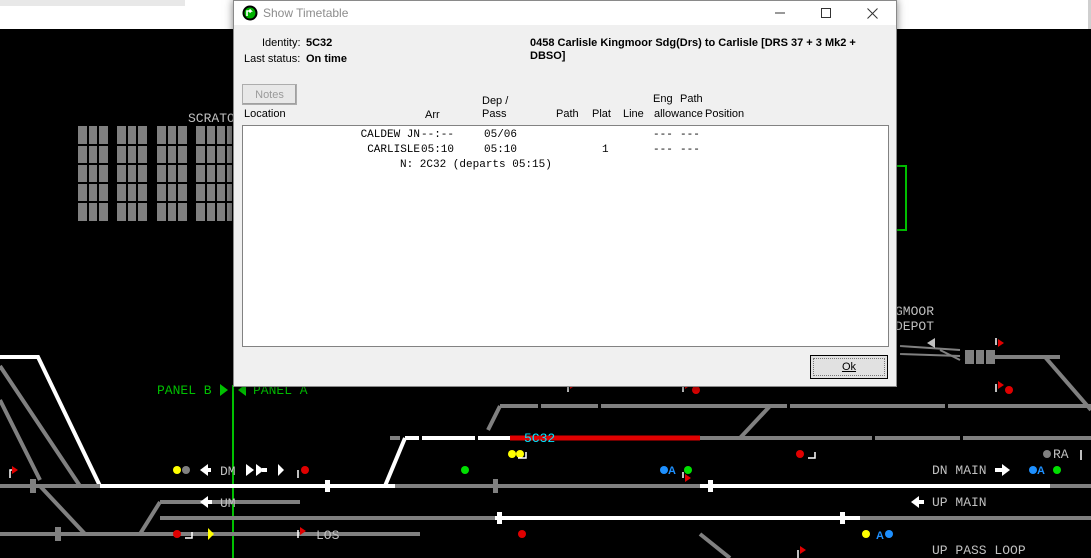 The width and height of the screenshot is (1091, 558). I want to click on up-main-label: UP MAIN, so click(959, 502).